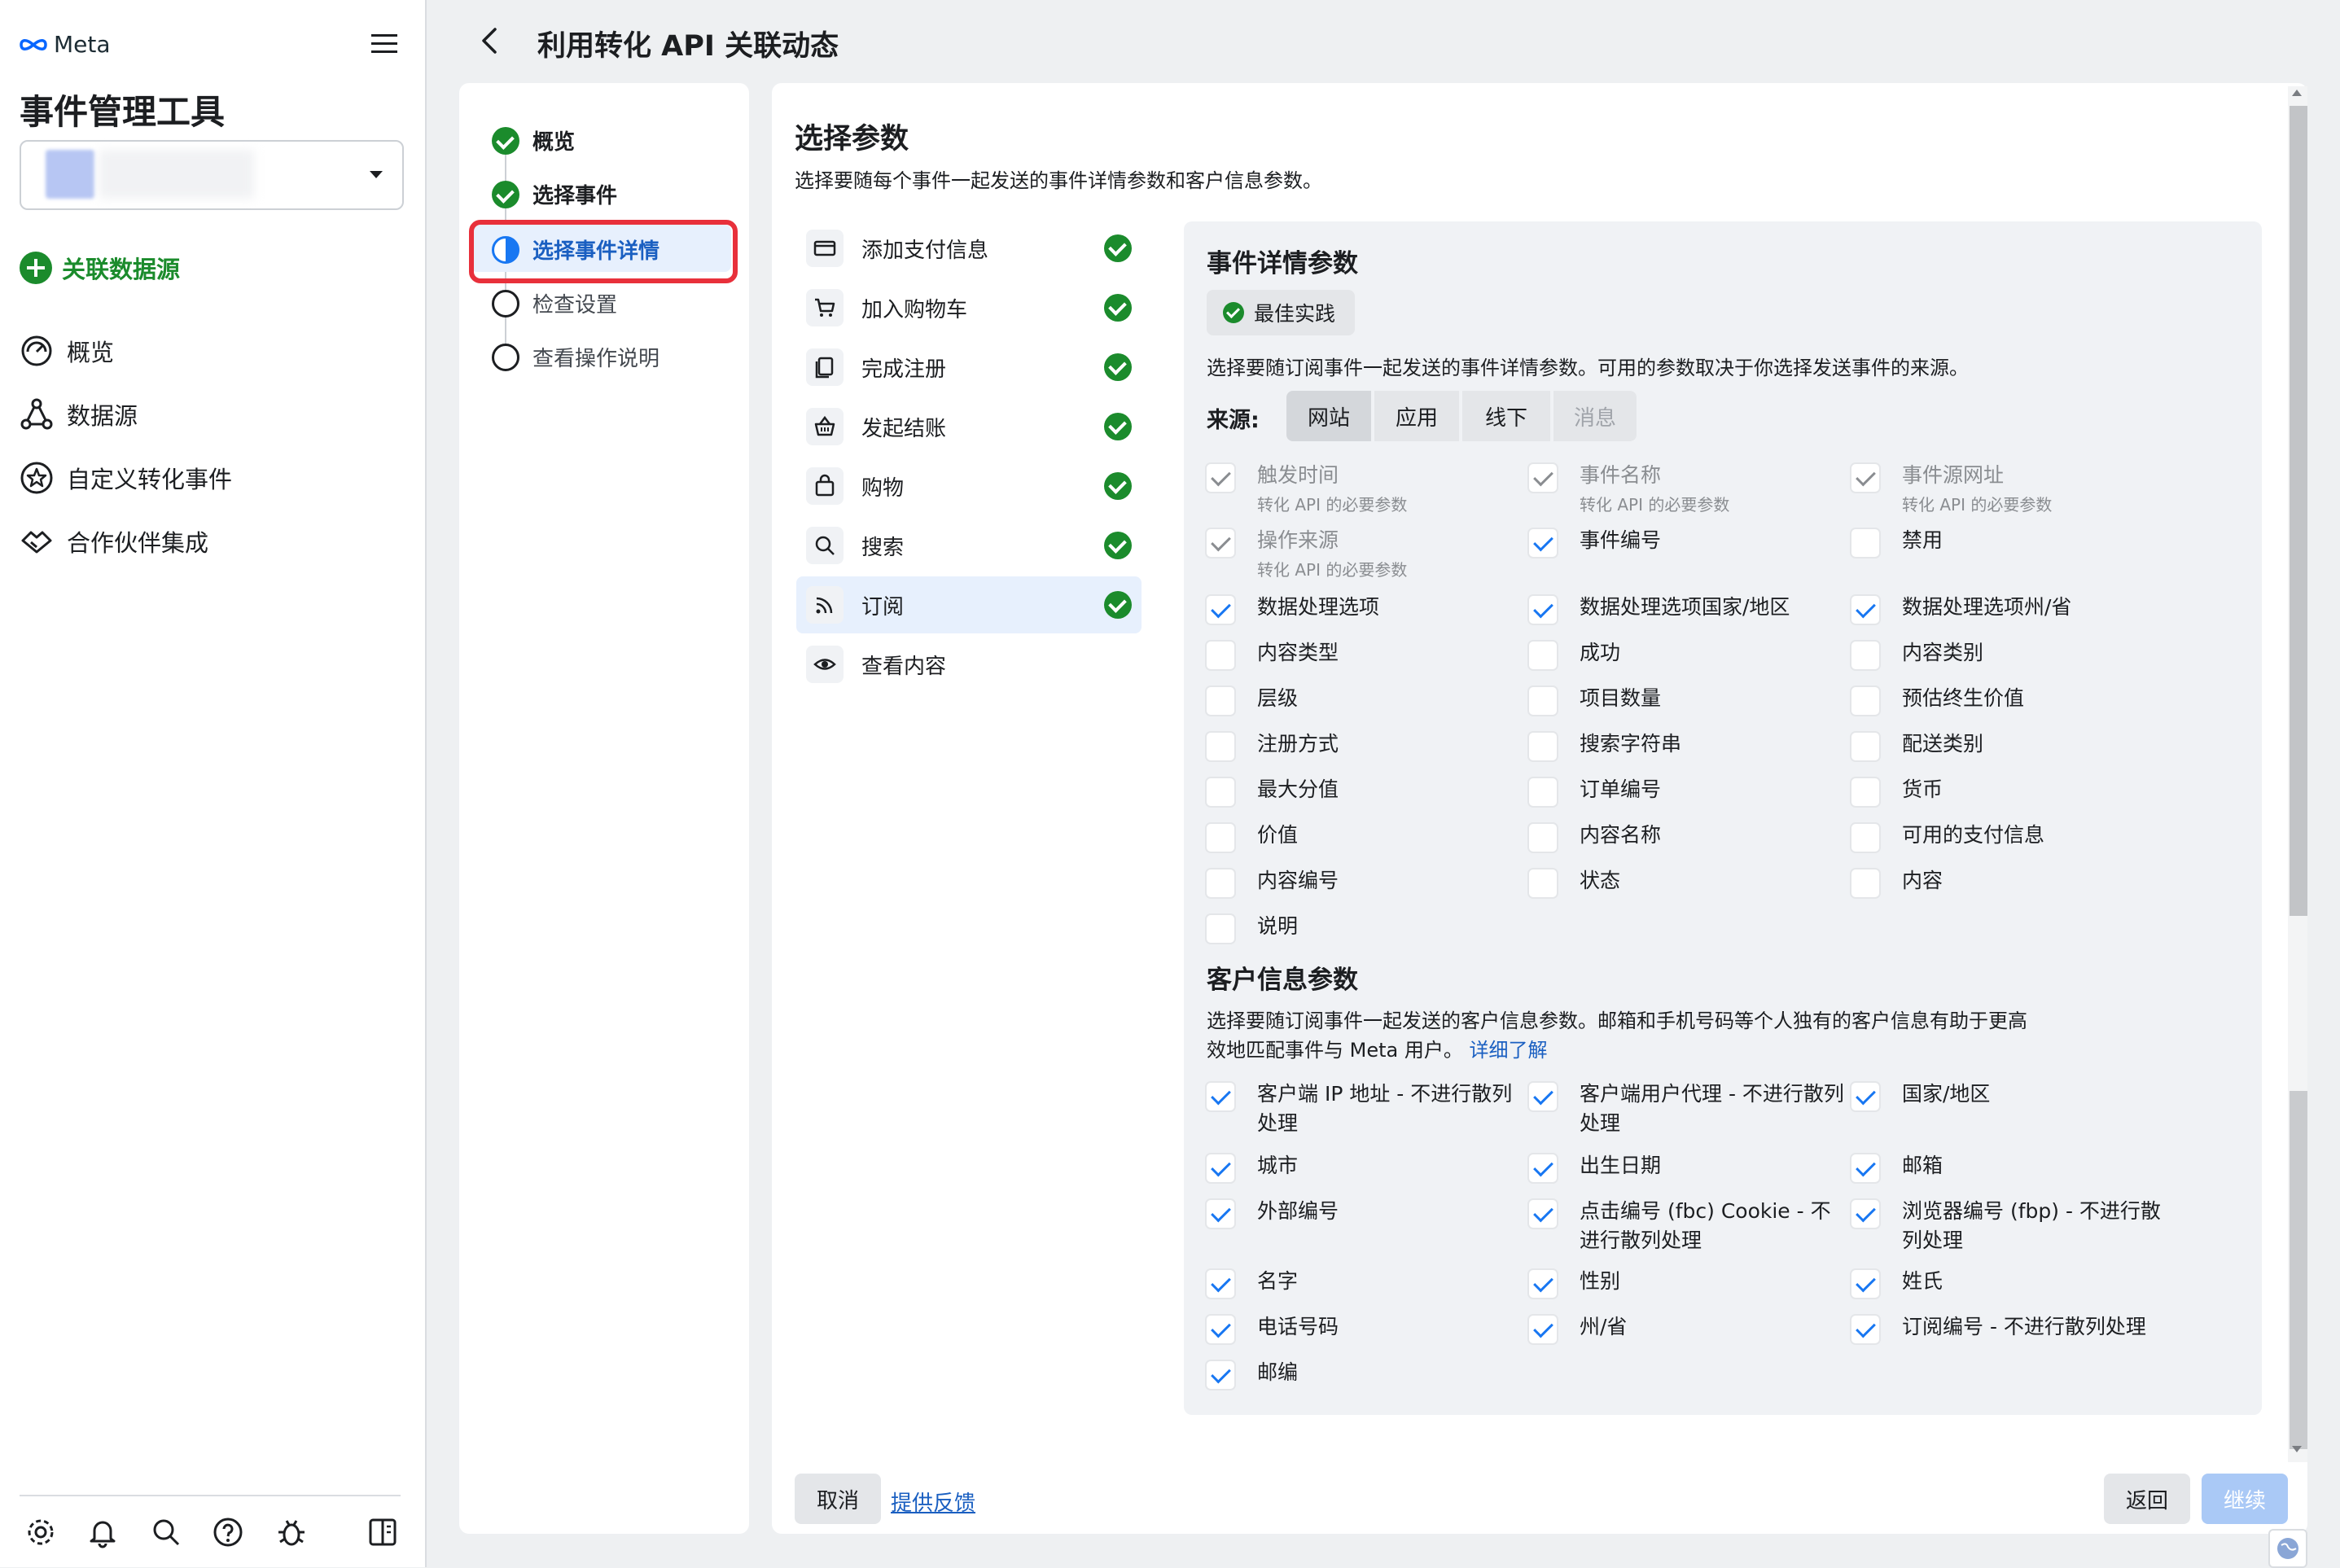  I want to click on source-tab-messaging: 消息, so click(1595, 416).